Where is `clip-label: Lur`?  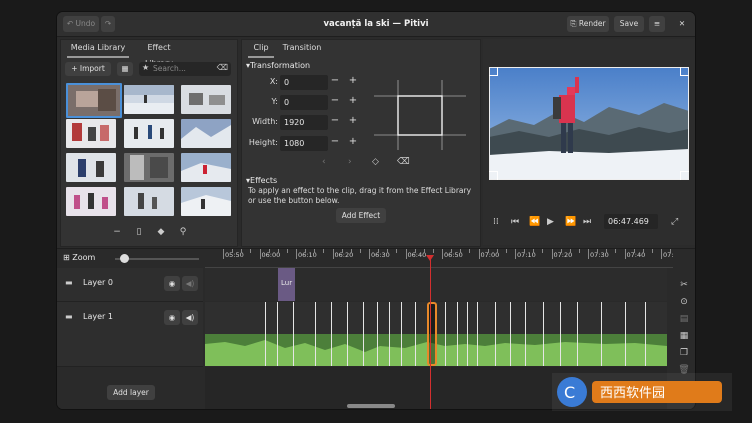
clip-label: Lur is located at coordinates (287, 283).